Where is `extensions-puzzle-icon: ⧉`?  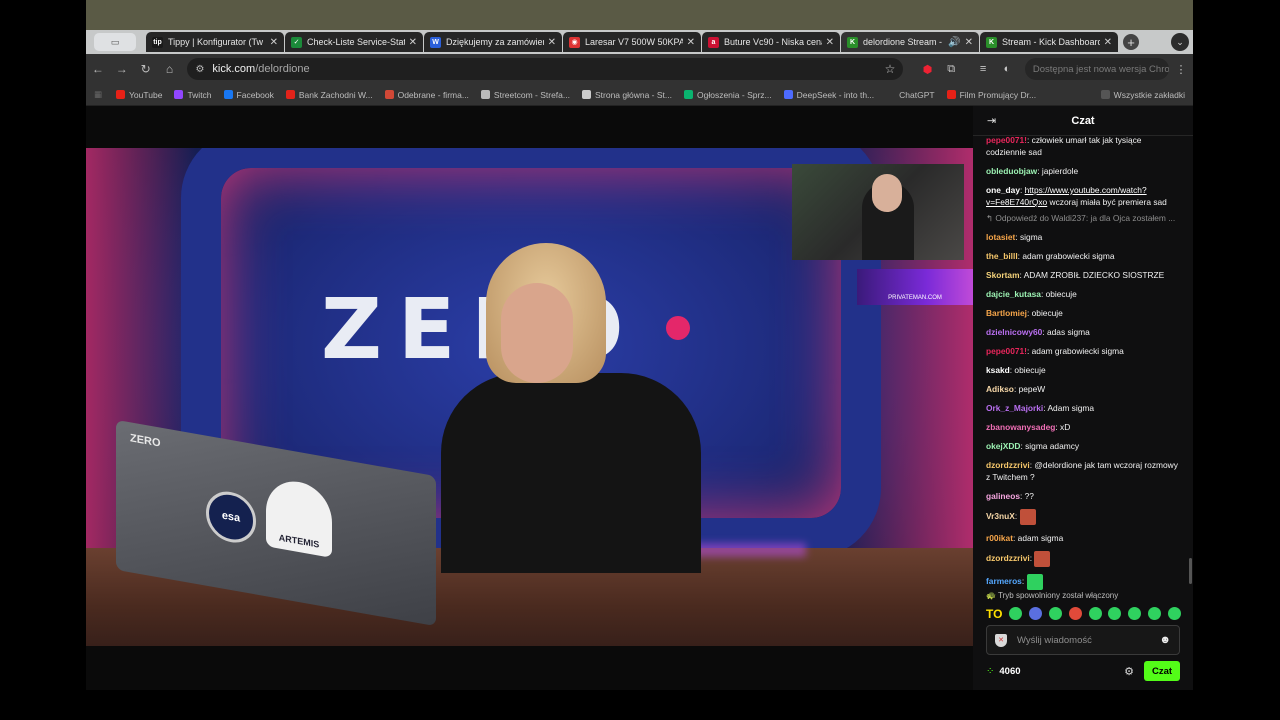
extensions-puzzle-icon: ⧉ is located at coordinates (951, 69).